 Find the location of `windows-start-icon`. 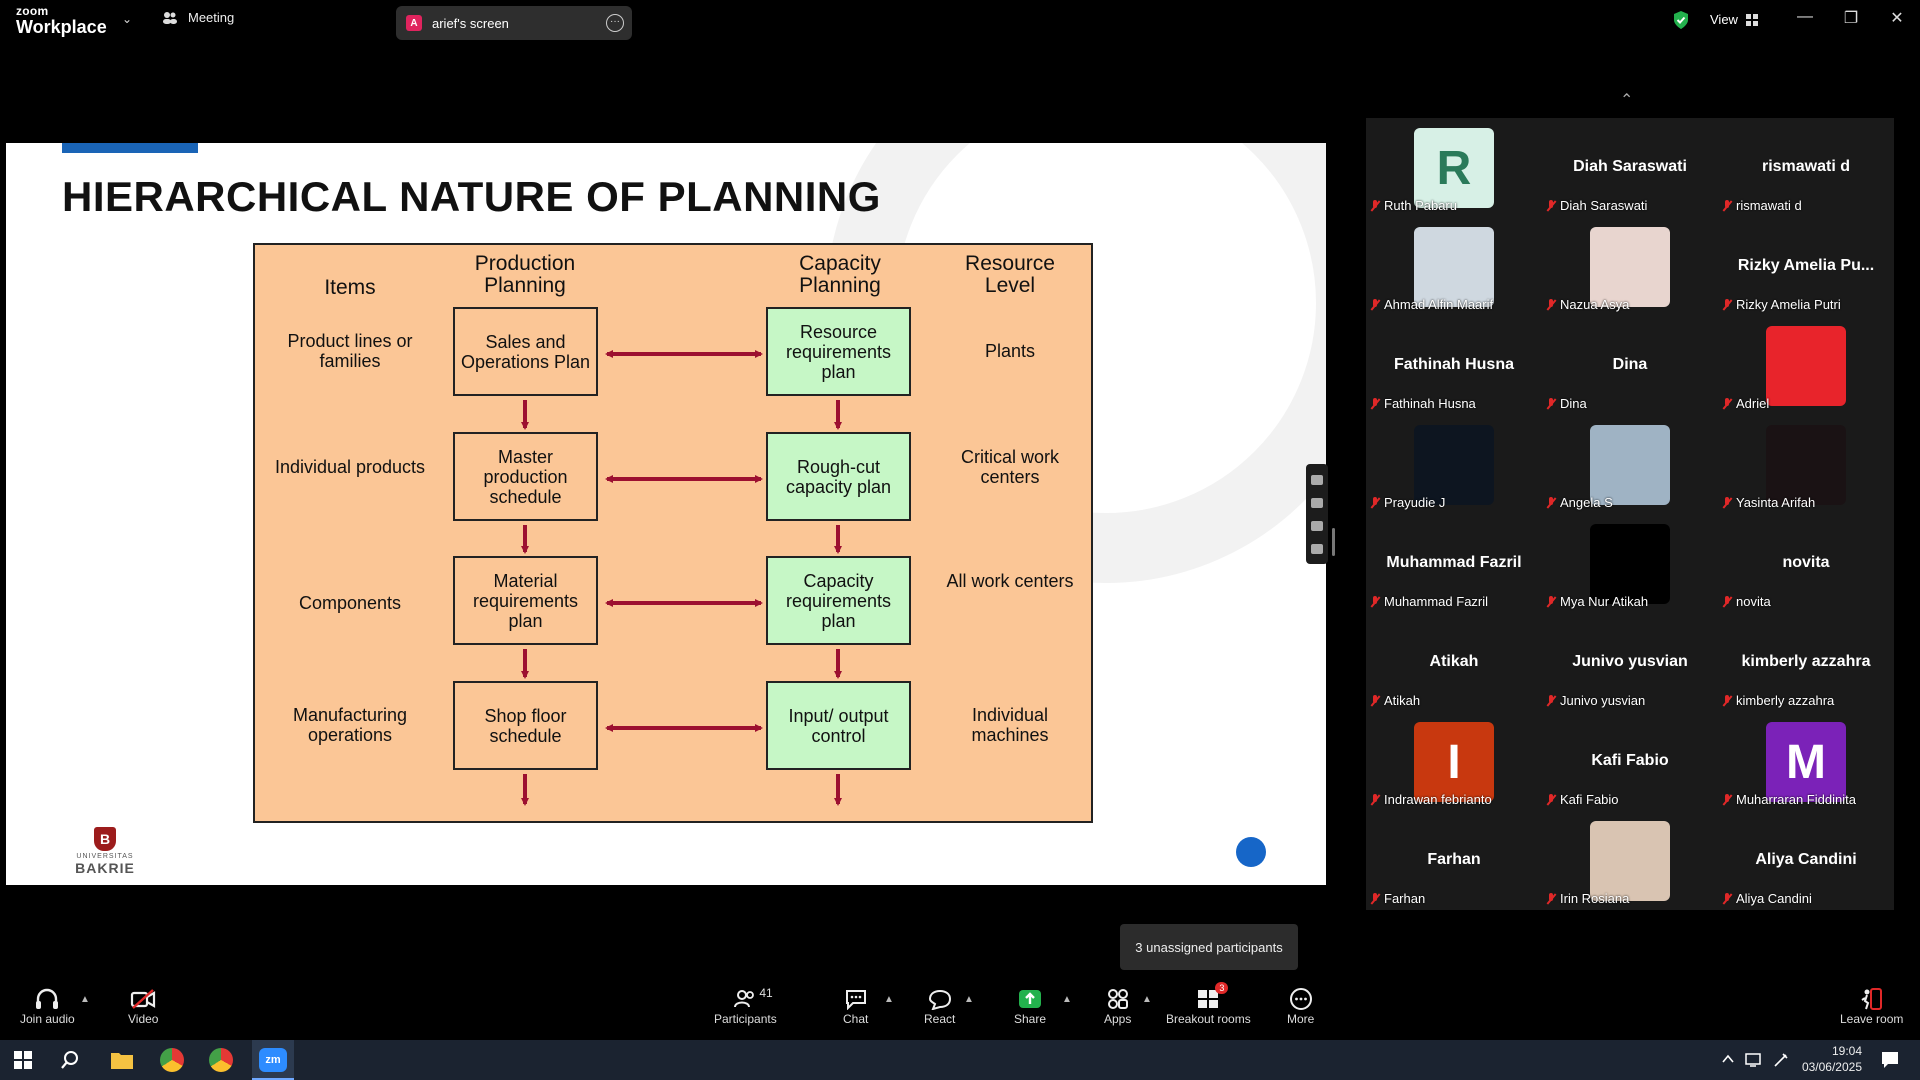

windows-start-icon is located at coordinates (23, 1060).